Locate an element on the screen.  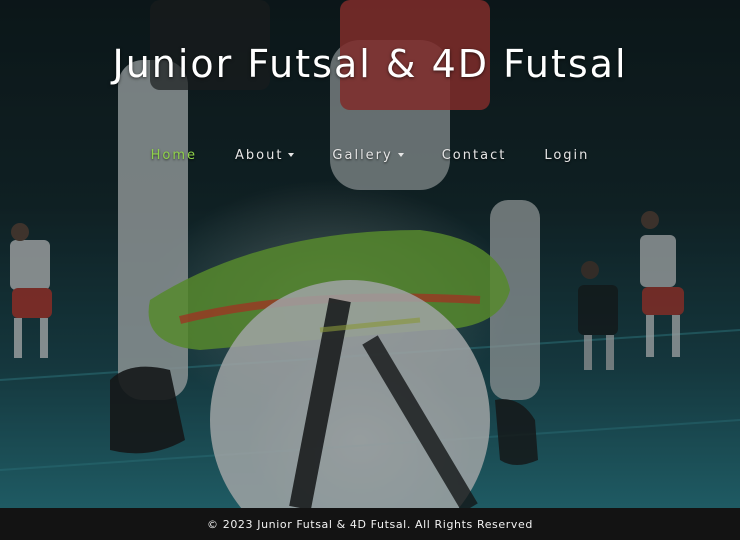
nav-item-contact-label: Contact is located at coordinates (474, 155).